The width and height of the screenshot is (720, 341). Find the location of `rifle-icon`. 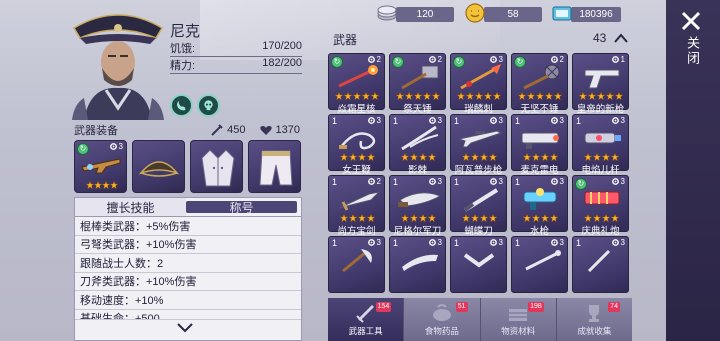

rifle-icon is located at coordinates (101, 166).